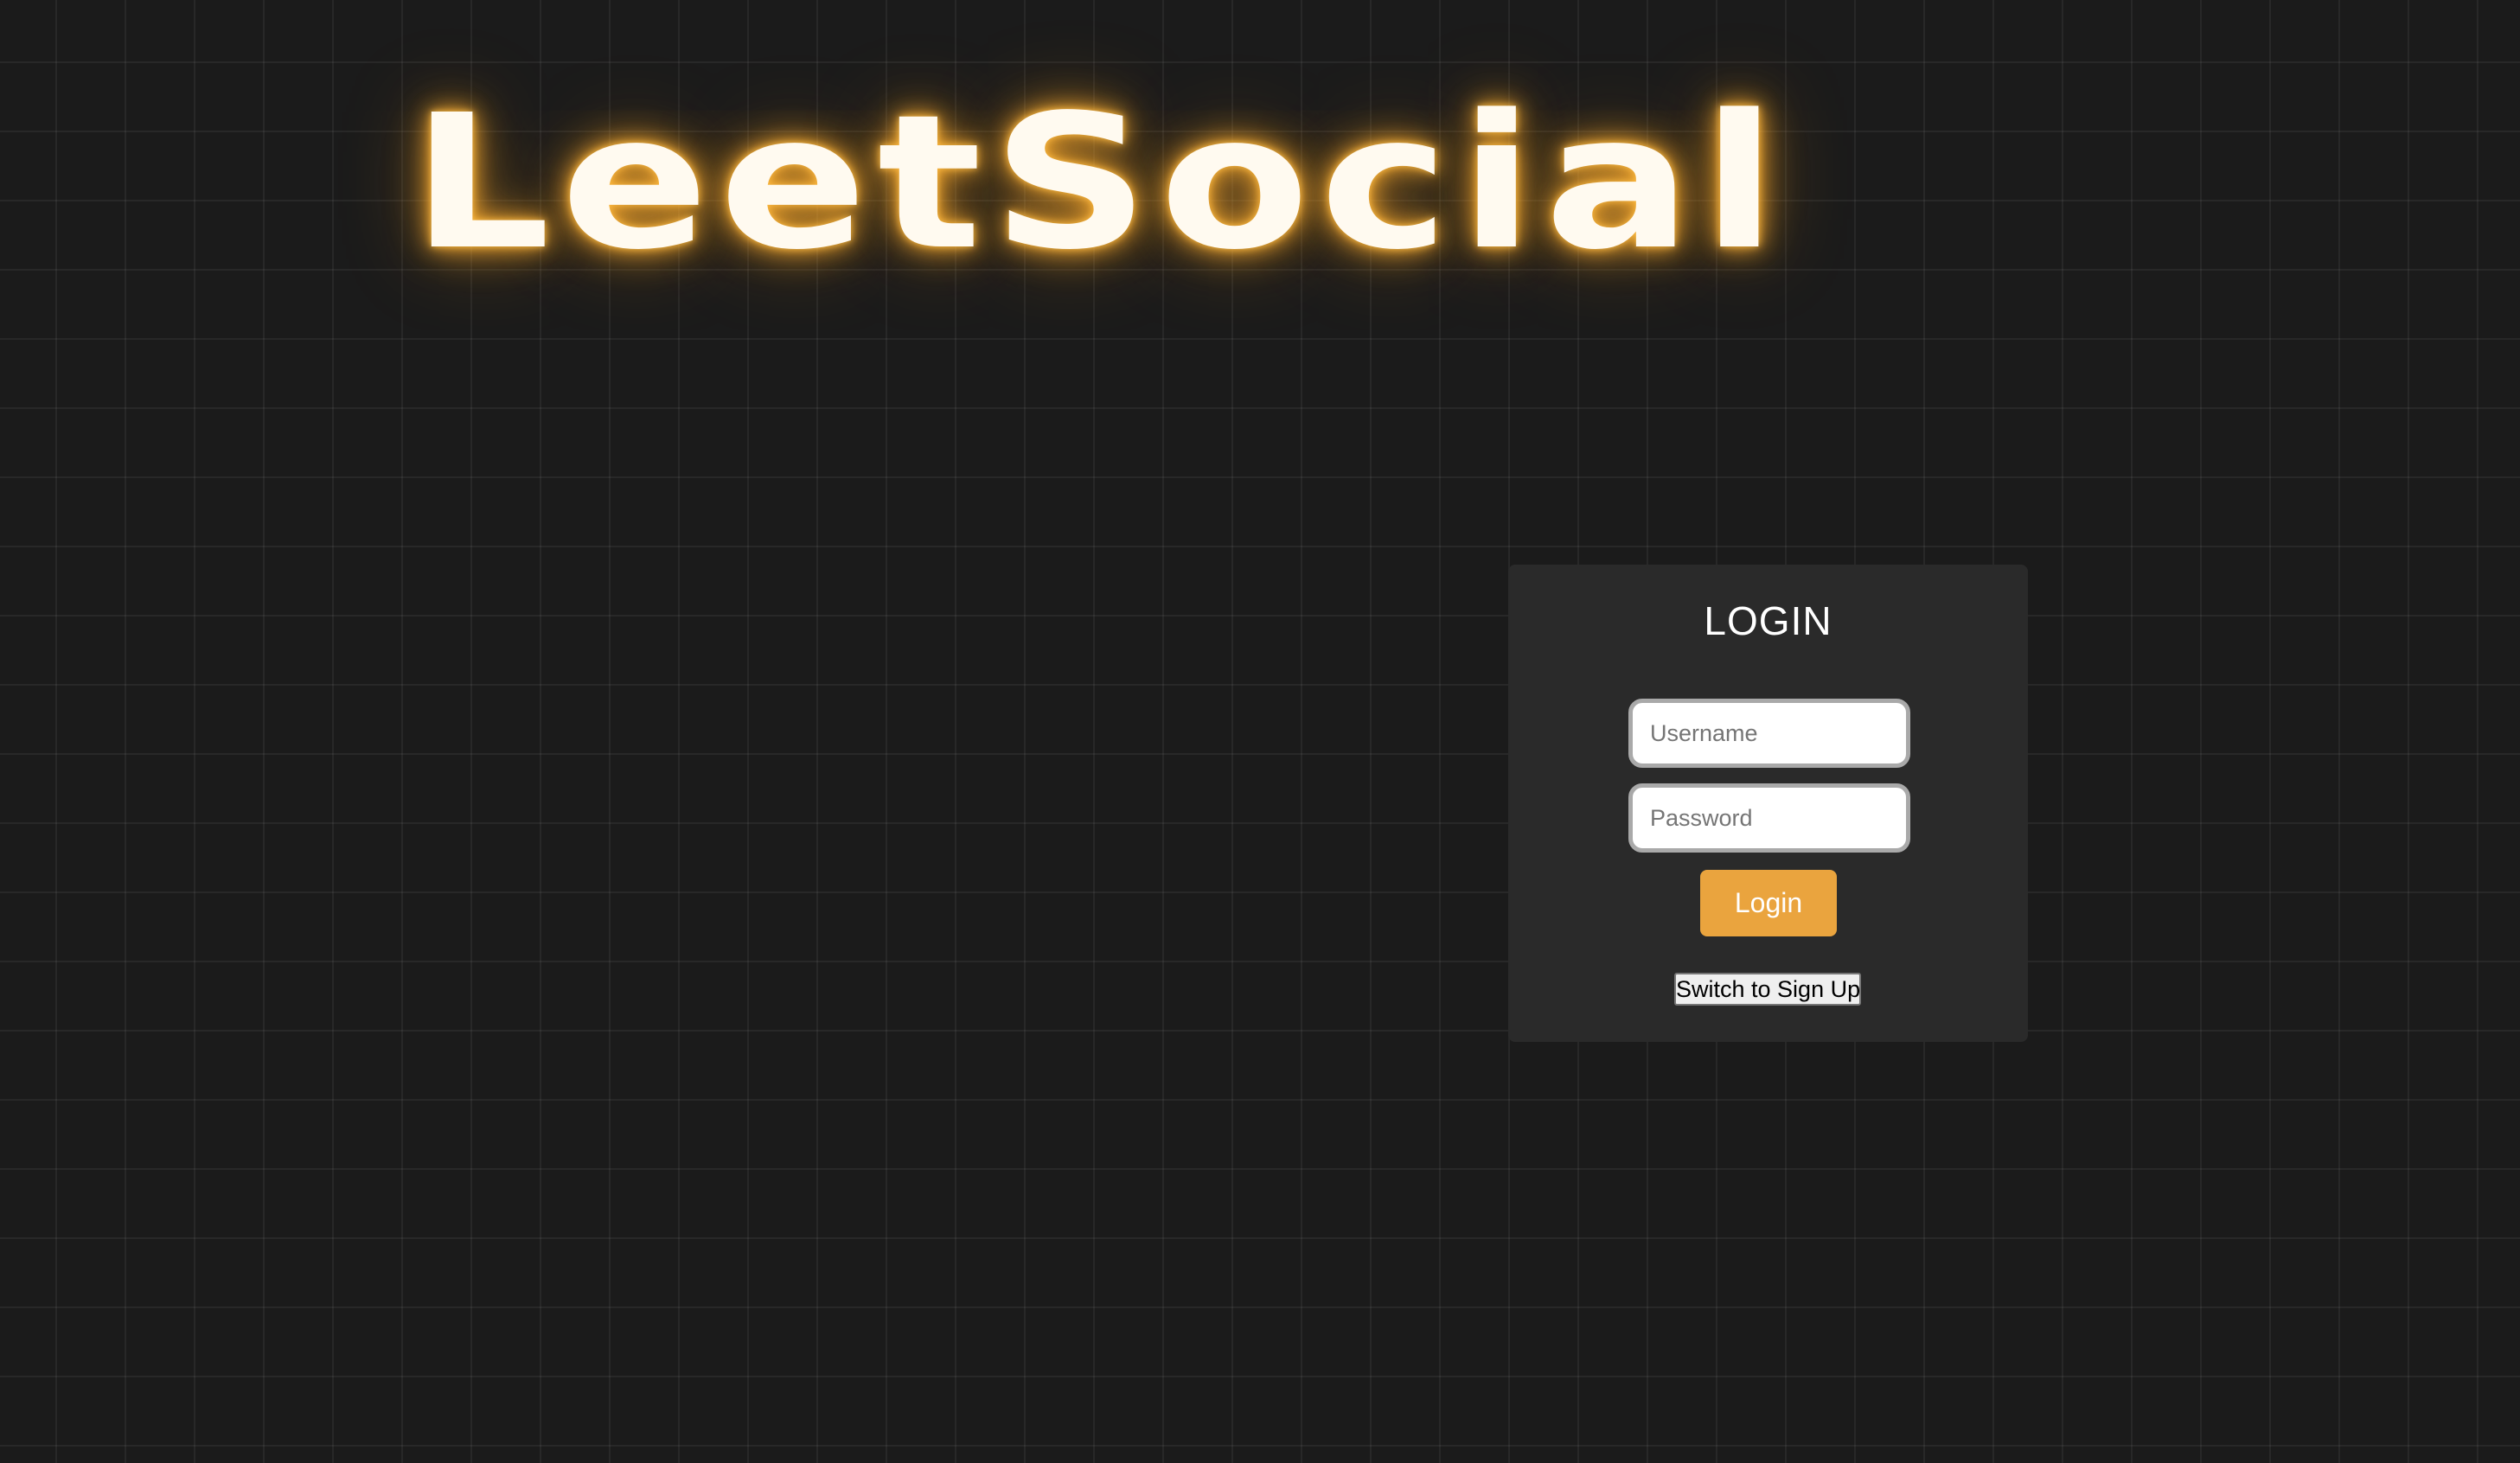 The height and width of the screenshot is (1463, 2520). What do you see at coordinates (1769, 903) in the screenshot?
I see `login-button: Login` at bounding box center [1769, 903].